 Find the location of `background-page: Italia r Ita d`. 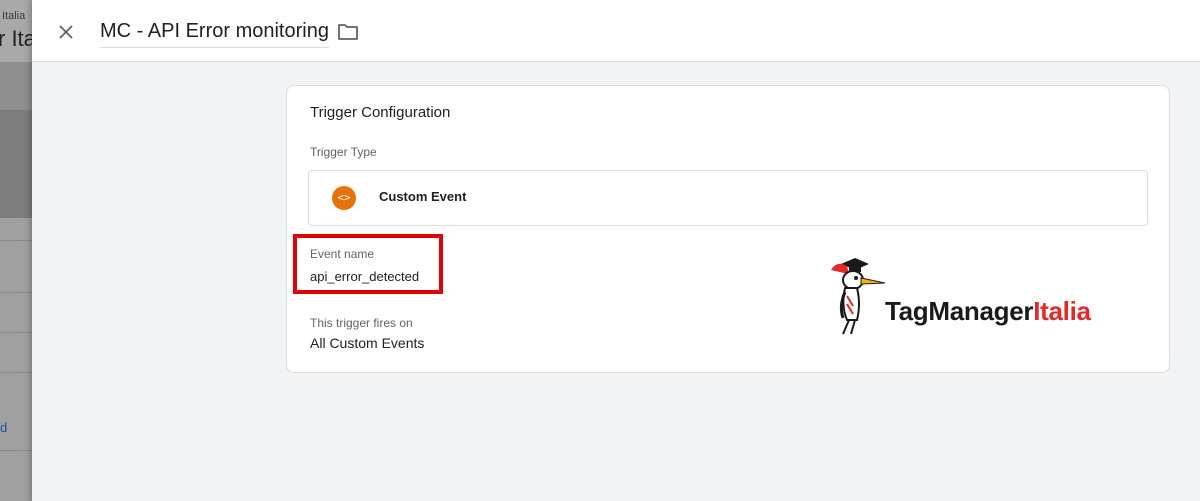

background-page: Italia r Ita d is located at coordinates (16, 250).